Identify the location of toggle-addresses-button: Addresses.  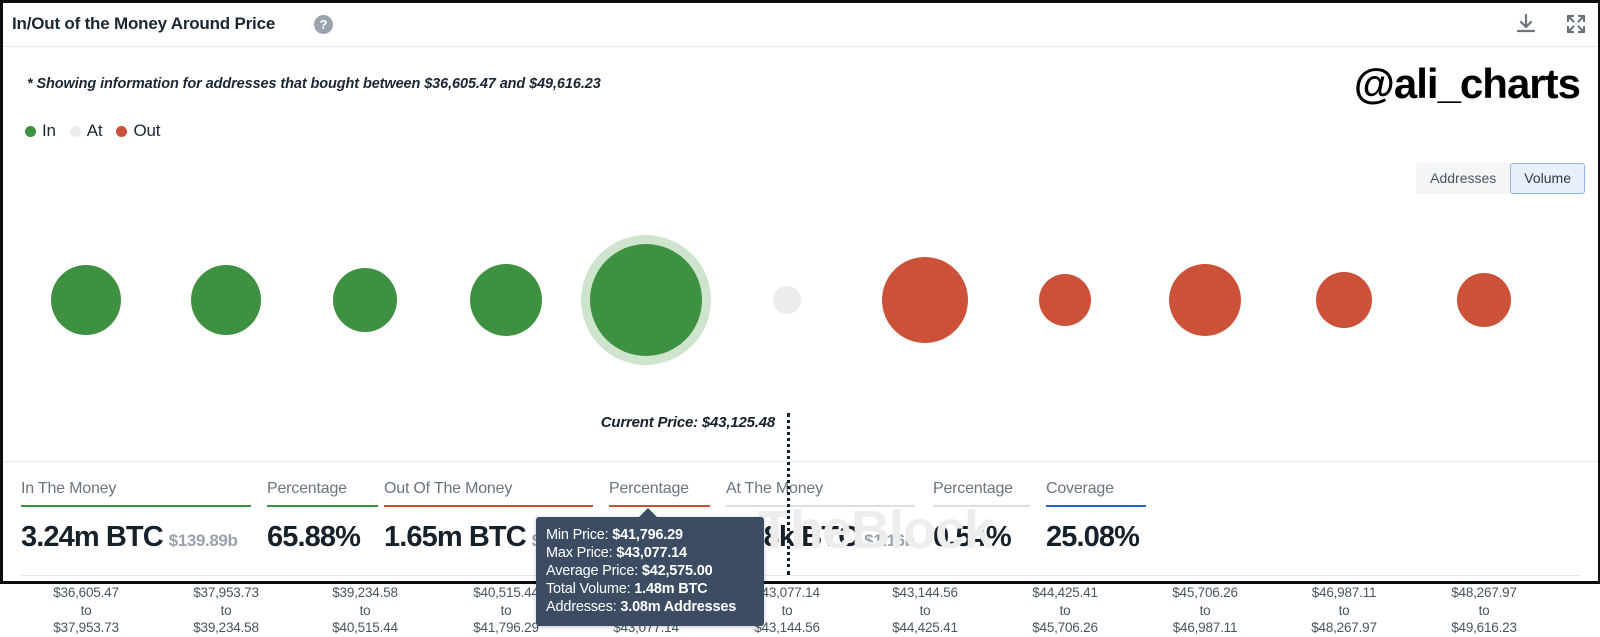
(1463, 178).